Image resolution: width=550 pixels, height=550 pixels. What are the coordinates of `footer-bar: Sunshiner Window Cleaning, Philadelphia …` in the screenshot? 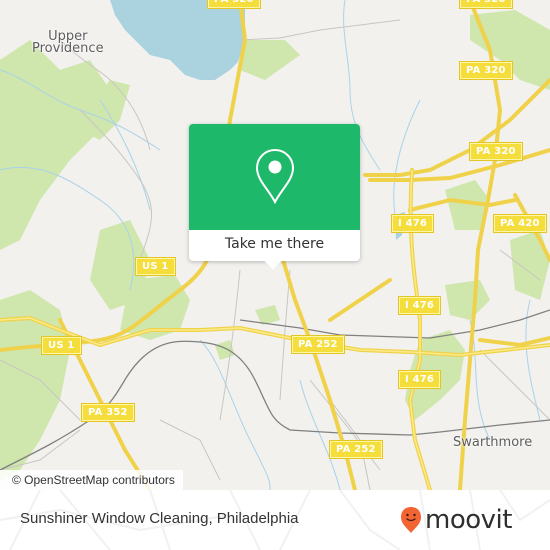 It's located at (275, 520).